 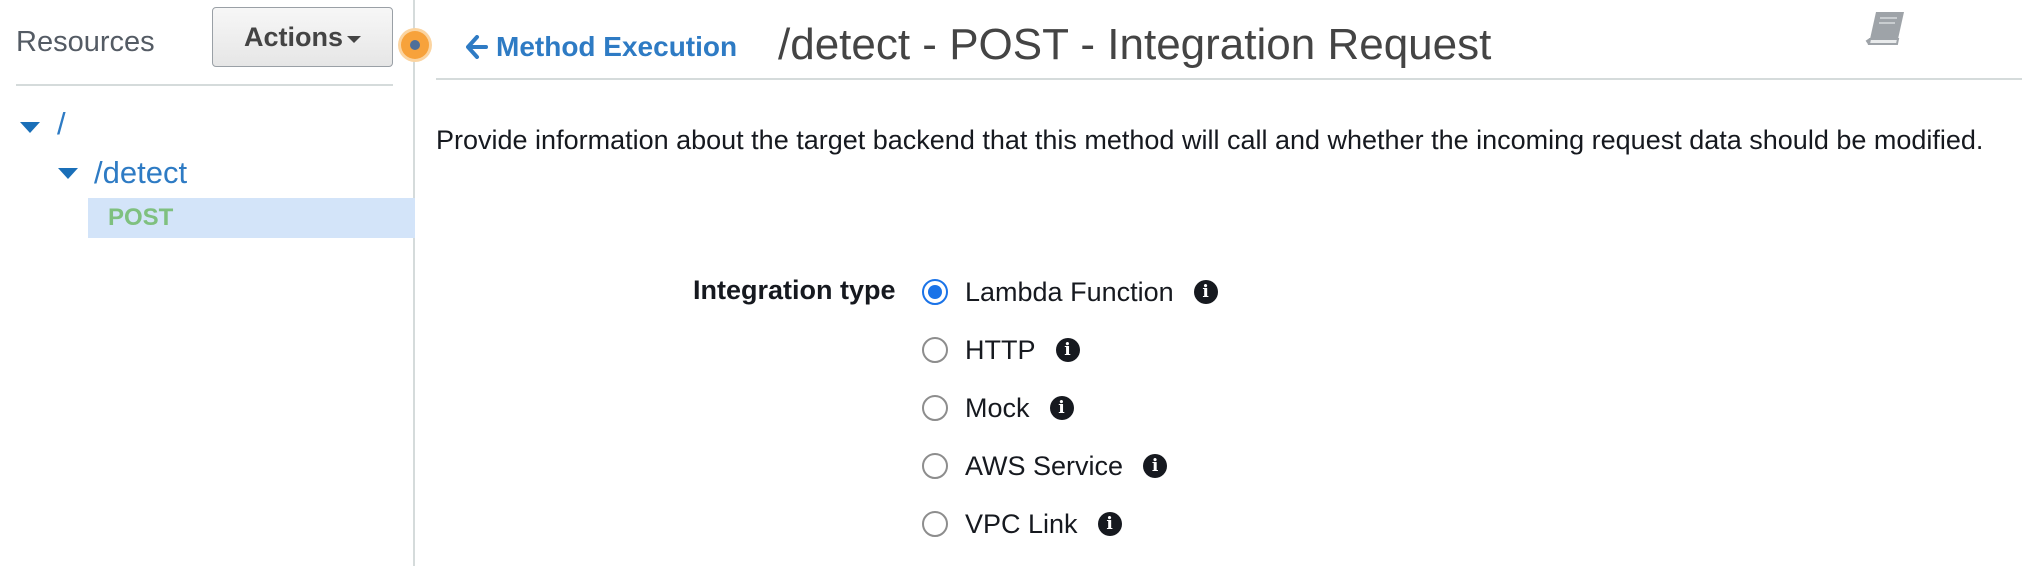 I want to click on integration-option-mock: Mock i, so click(x=998, y=408).